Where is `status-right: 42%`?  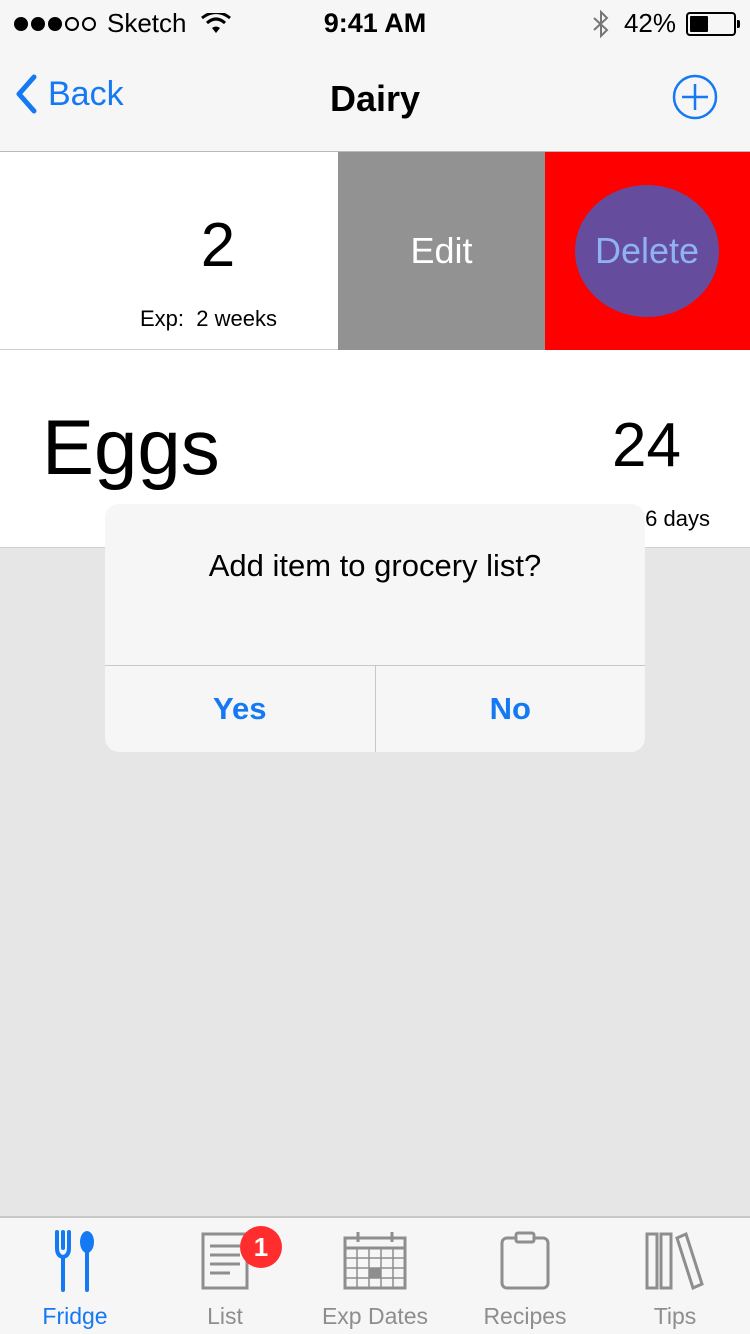
status-right: 42% is located at coordinates (666, 23).